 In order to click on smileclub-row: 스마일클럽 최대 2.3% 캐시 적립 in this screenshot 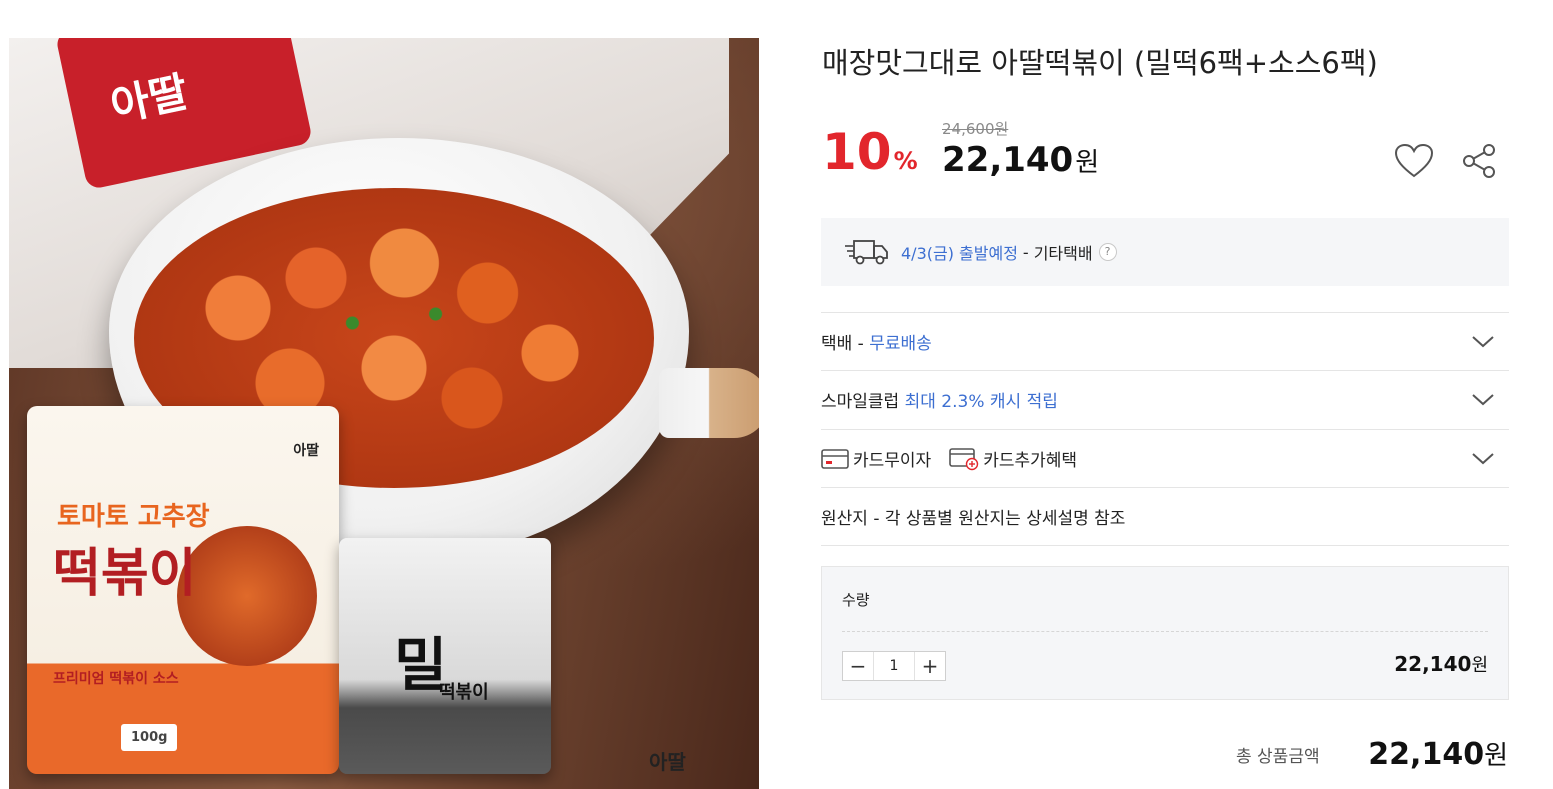, I will do `click(1165, 399)`.